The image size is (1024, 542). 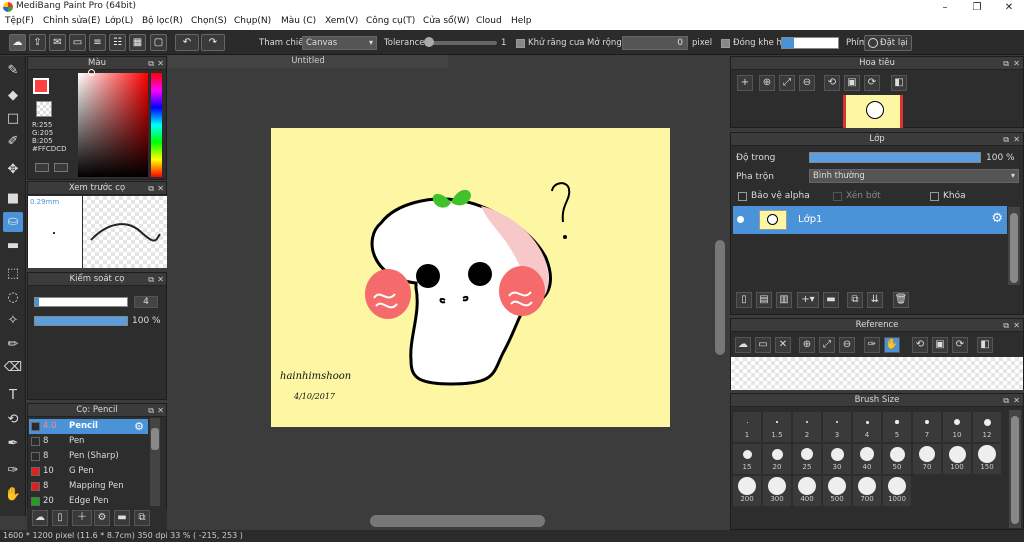 What do you see at coordinates (13, 71) in the screenshot?
I see `brush-tool-icon: ✎` at bounding box center [13, 71].